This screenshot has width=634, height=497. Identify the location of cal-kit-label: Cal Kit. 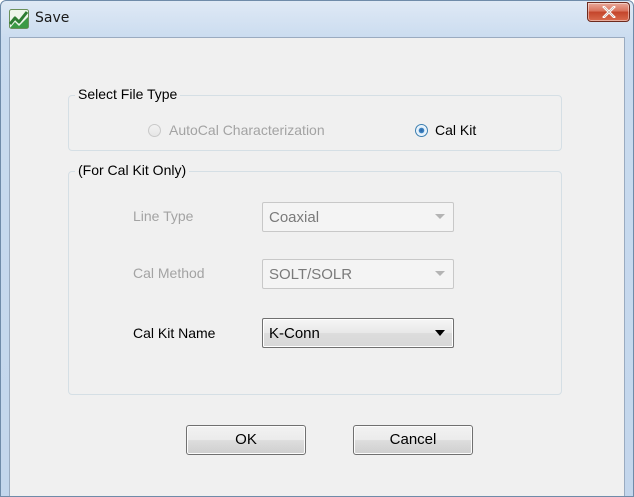
(456, 130).